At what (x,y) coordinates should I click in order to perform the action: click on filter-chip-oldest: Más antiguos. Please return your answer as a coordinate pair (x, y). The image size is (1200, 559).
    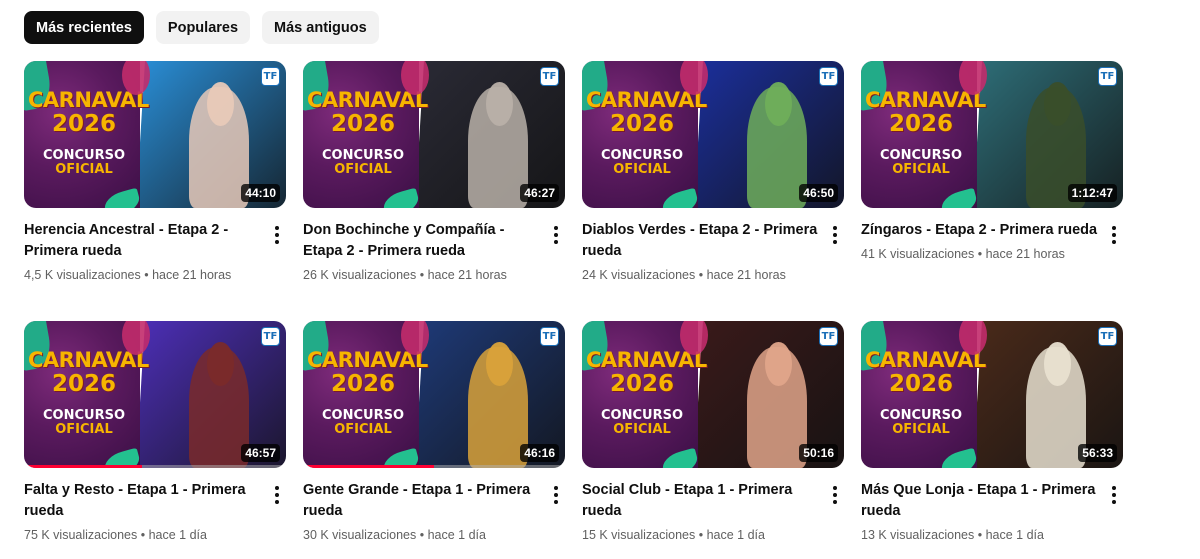
    Looking at the image, I should click on (320, 27).